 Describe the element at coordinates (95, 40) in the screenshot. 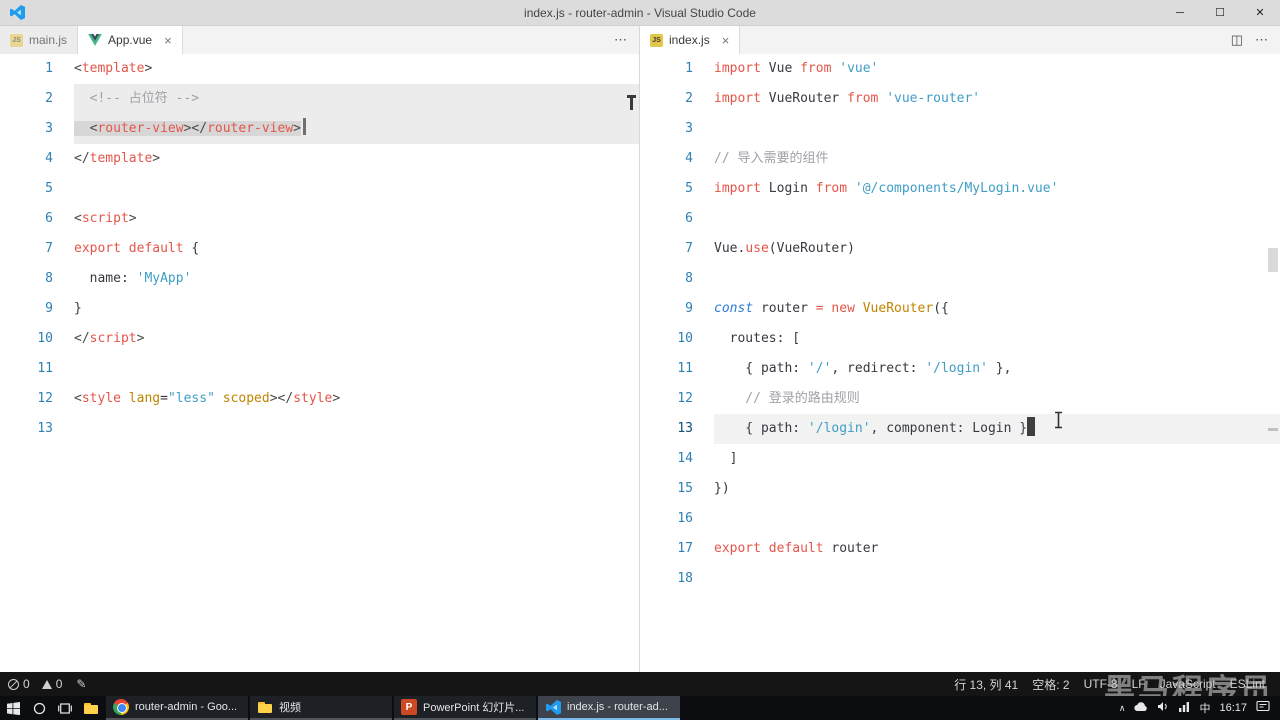

I see `vue-file-icon` at that location.